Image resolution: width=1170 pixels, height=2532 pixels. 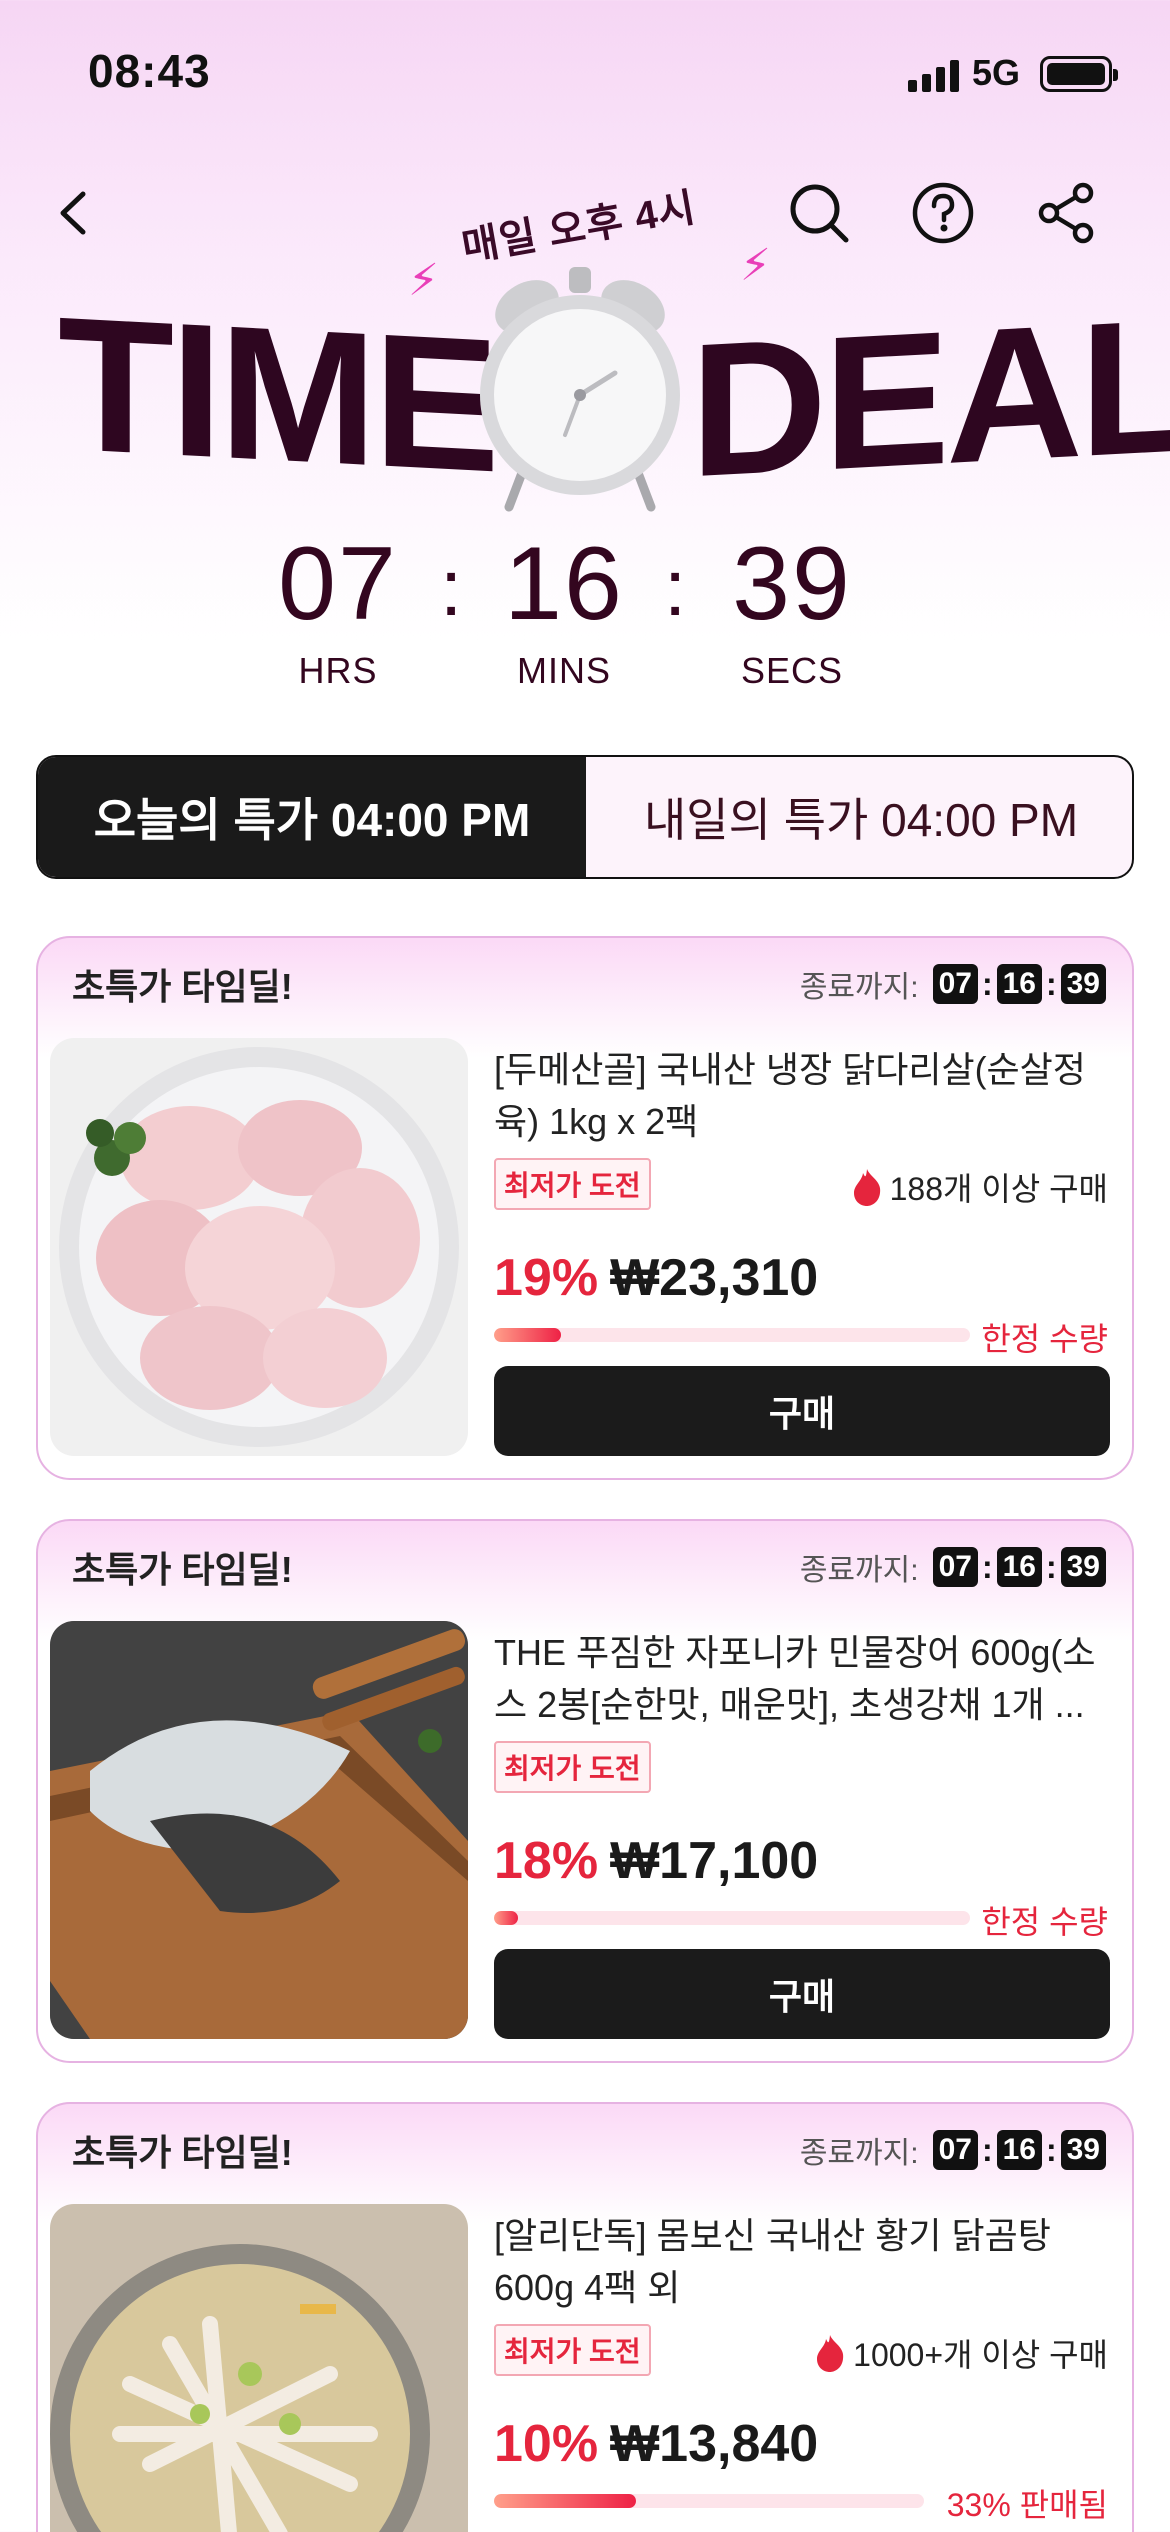 I want to click on countdown-seconds: 39 SECS, so click(x=792, y=612).